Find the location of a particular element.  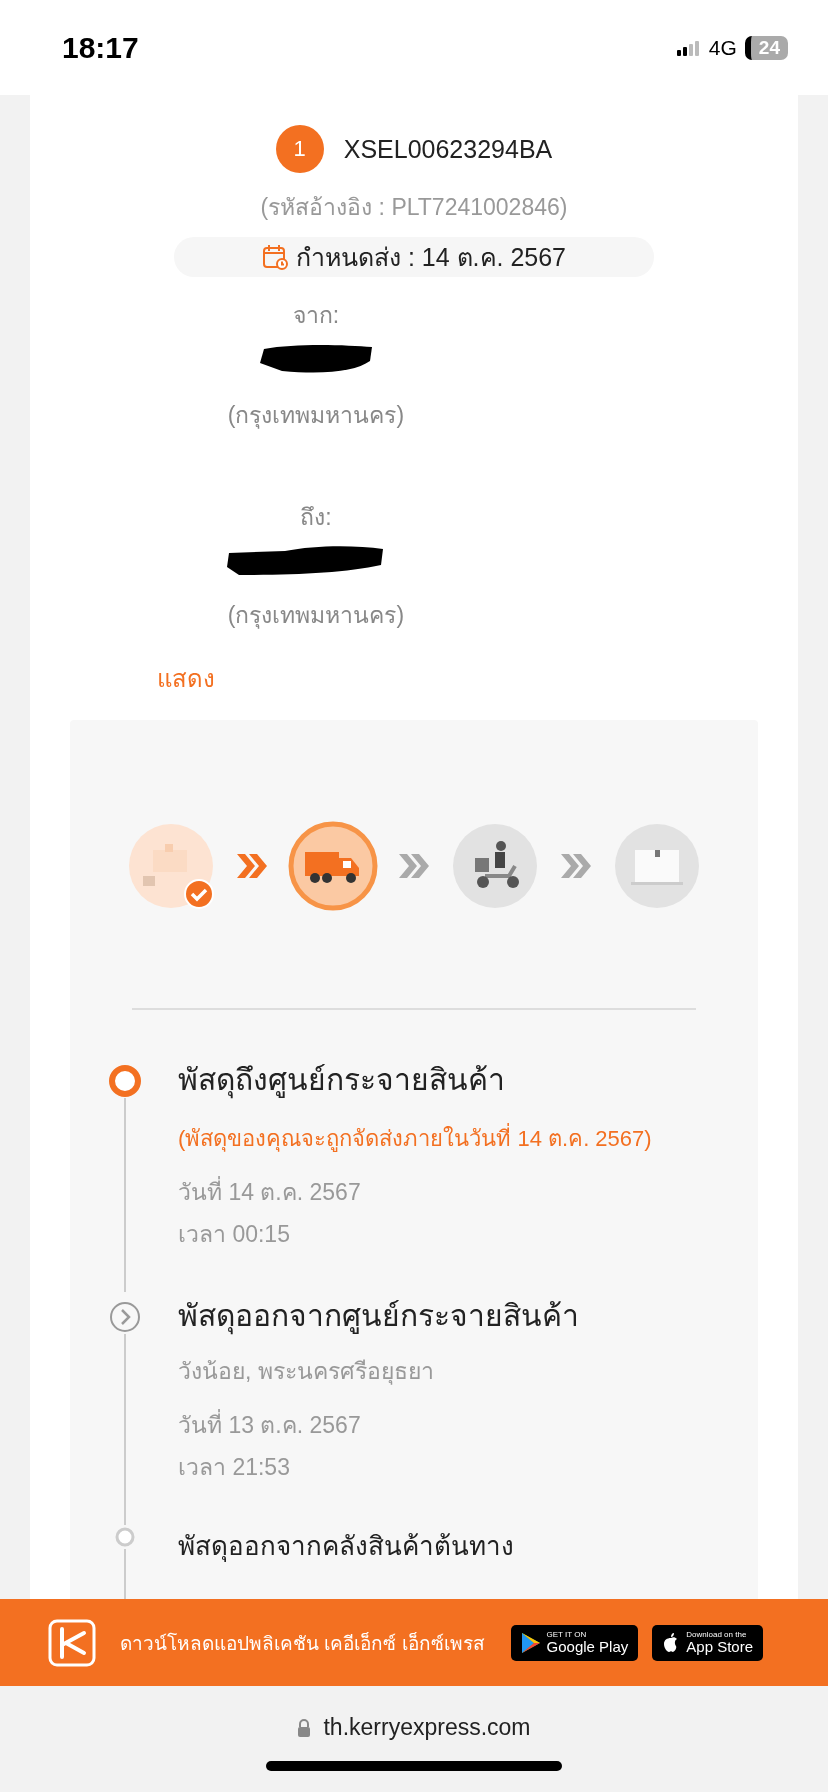

shipment-number-badge: 1 is located at coordinates (299, 149).